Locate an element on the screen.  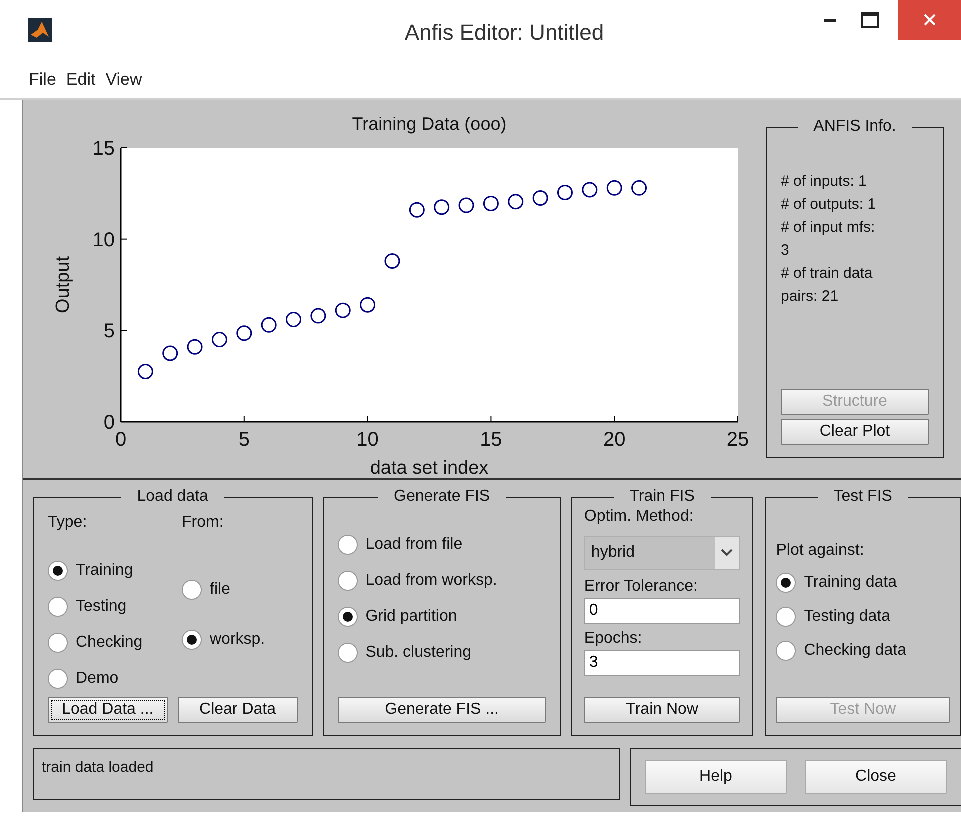
type-label: Type: is located at coordinates (68, 523).